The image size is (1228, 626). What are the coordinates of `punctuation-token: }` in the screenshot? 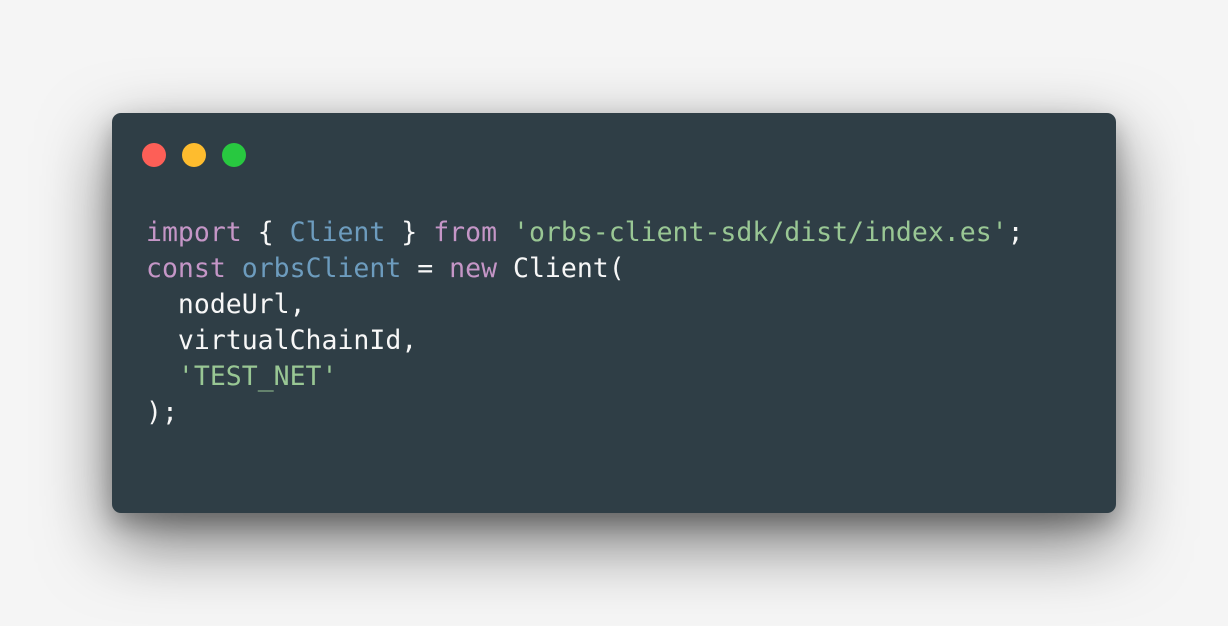 It's located at (409, 232).